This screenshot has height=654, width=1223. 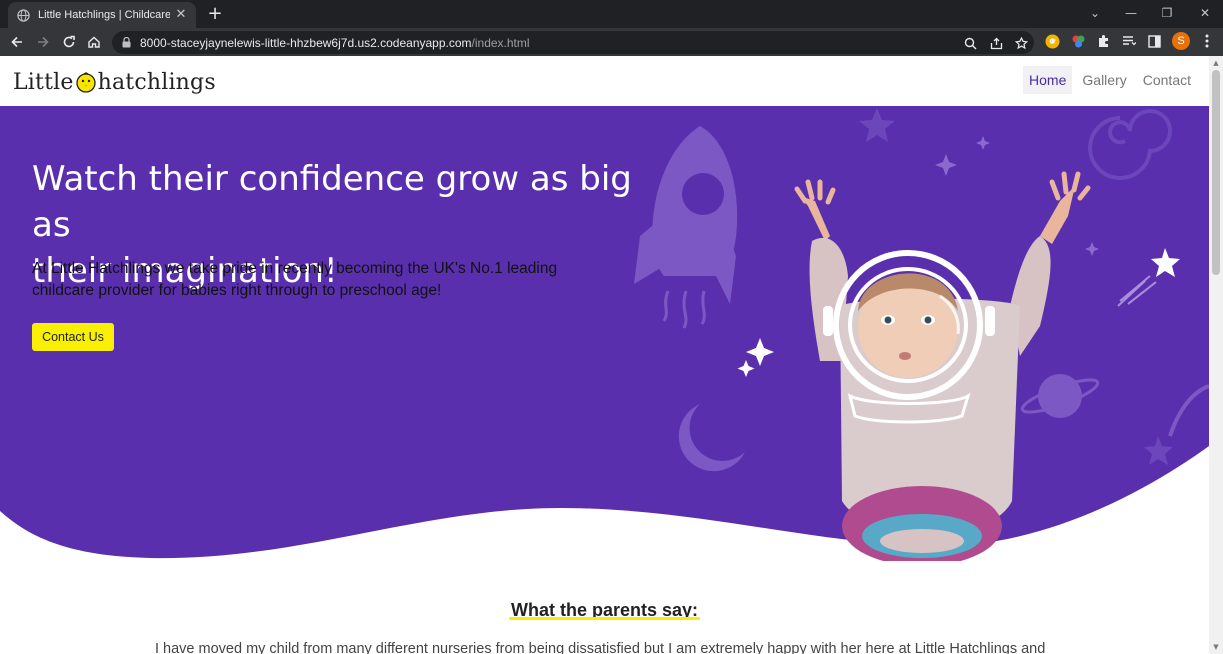 What do you see at coordinates (1048, 80) in the screenshot?
I see `nav-home: Home` at bounding box center [1048, 80].